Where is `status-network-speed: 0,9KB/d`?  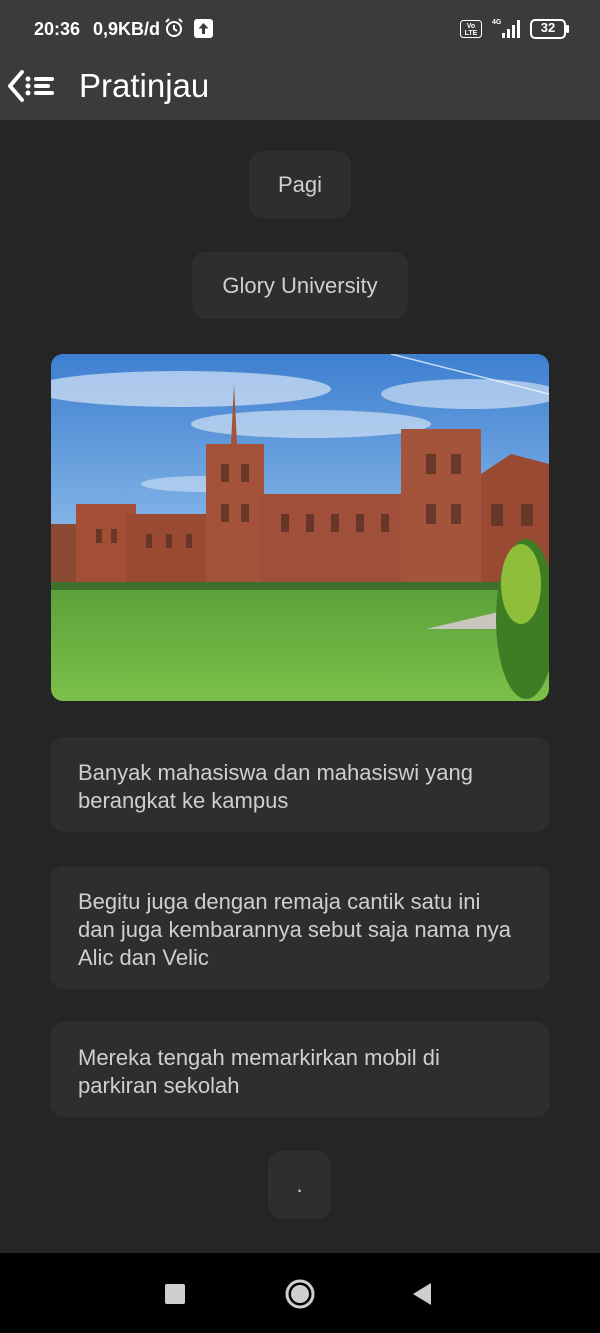 status-network-speed: 0,9KB/d is located at coordinates (127, 29).